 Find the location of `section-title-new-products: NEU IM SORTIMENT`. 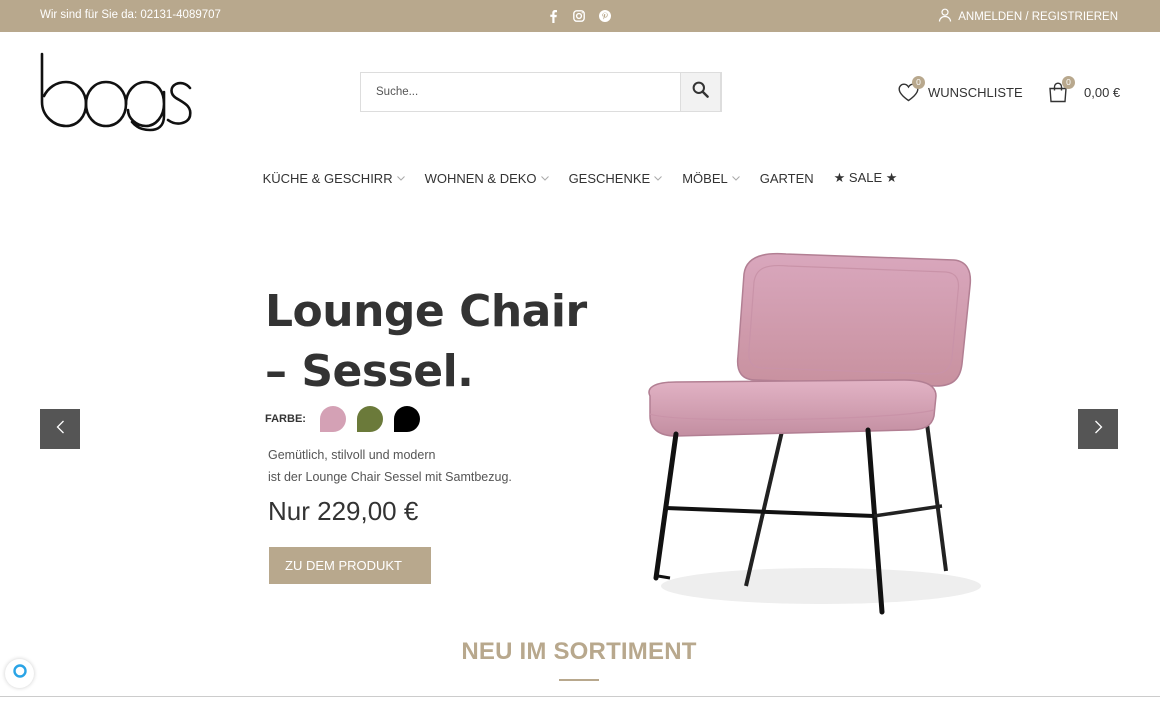

section-title-new-products: NEU IM SORTIMENT is located at coordinates (579, 651).